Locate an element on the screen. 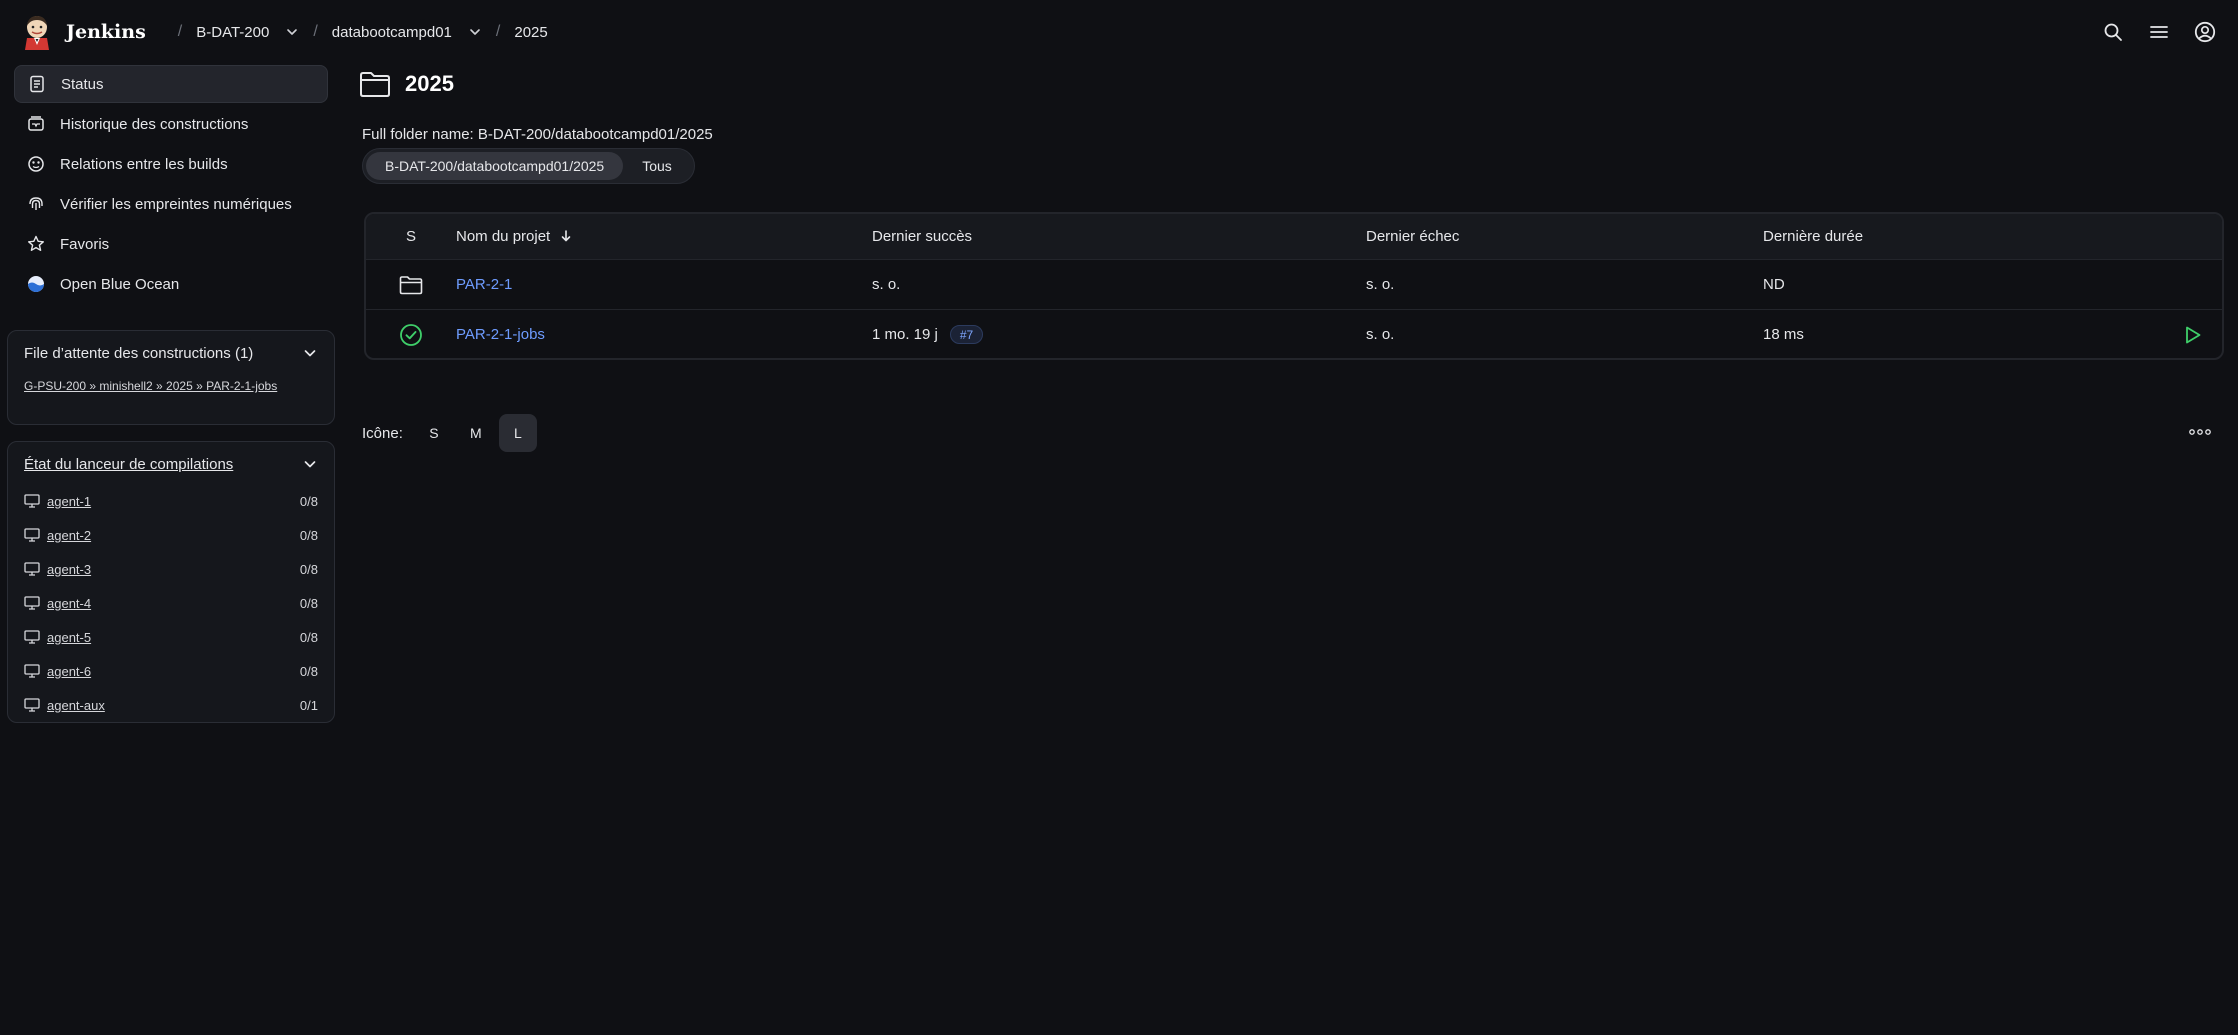  executor-row-agent-3: agent-3 0/8 is located at coordinates (171, 569).